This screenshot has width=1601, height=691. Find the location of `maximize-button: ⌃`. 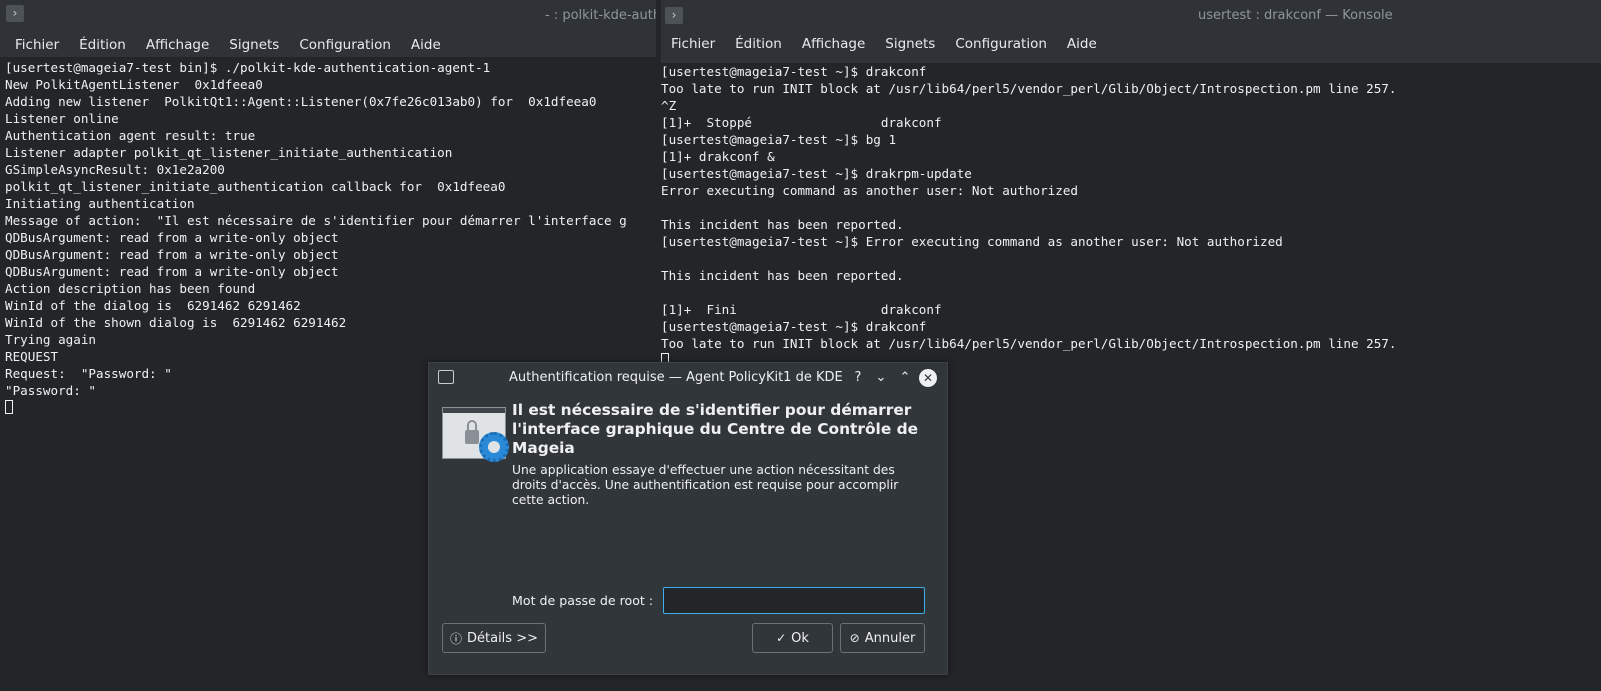

maximize-button: ⌃ is located at coordinates (905, 378).